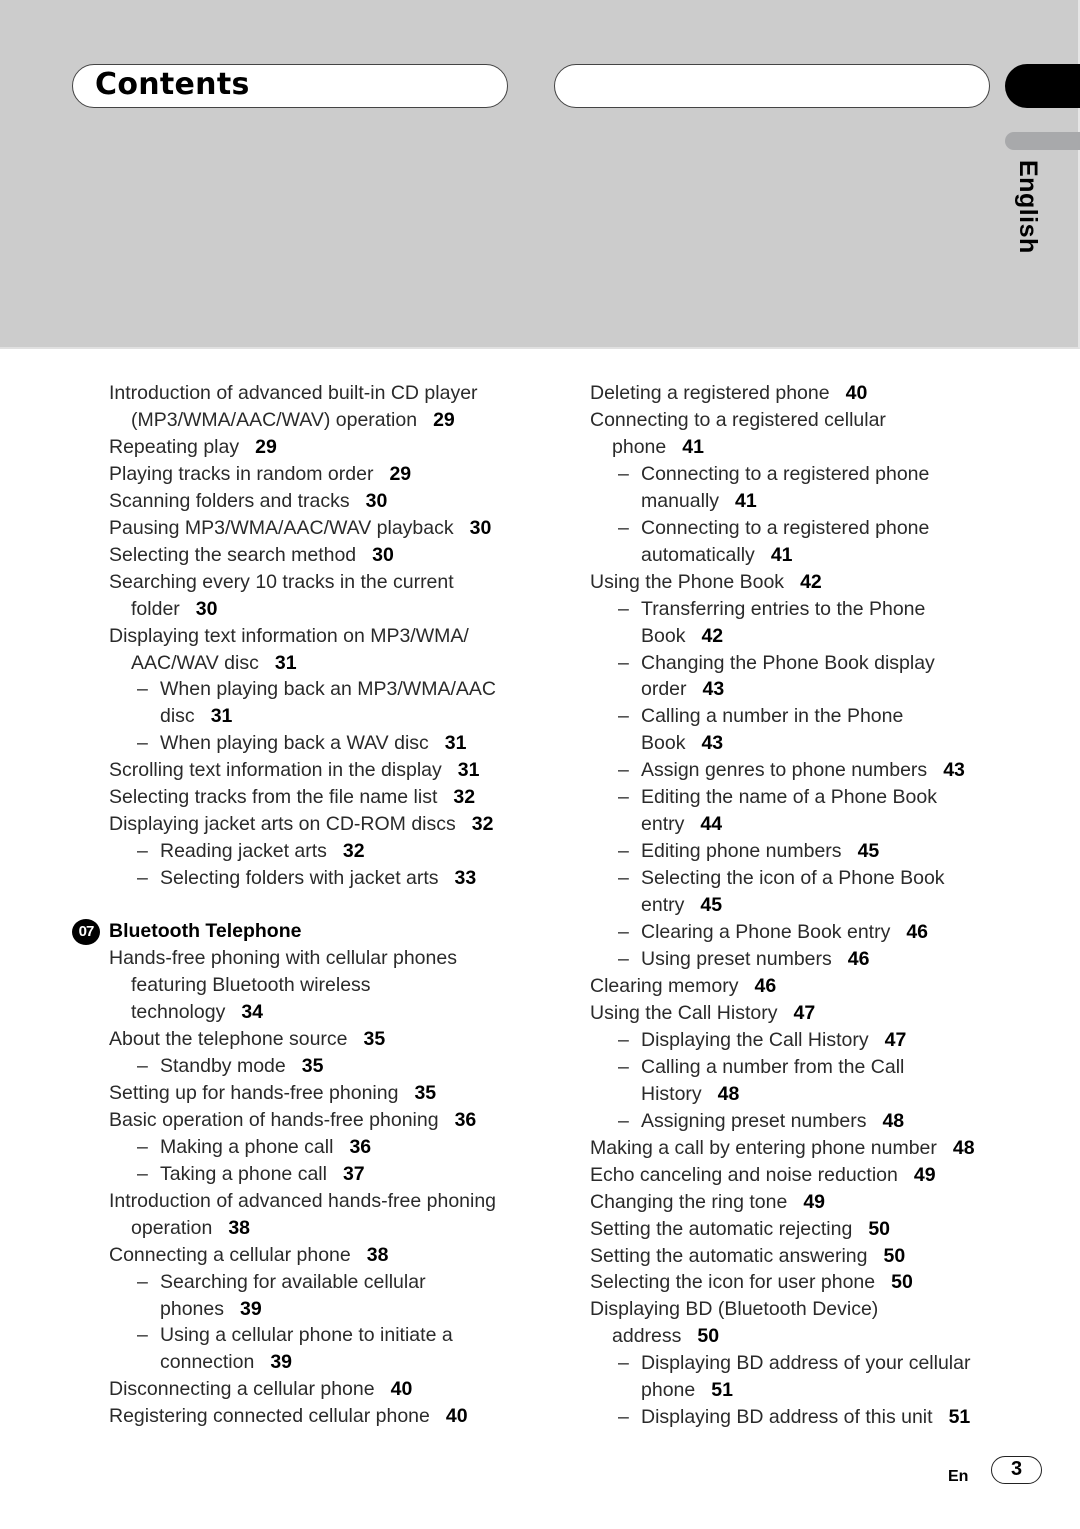 This screenshot has height=1529, width=1080. I want to click on toc-subentry: – Displaying BD address of this unit 51, so click(800, 1417).